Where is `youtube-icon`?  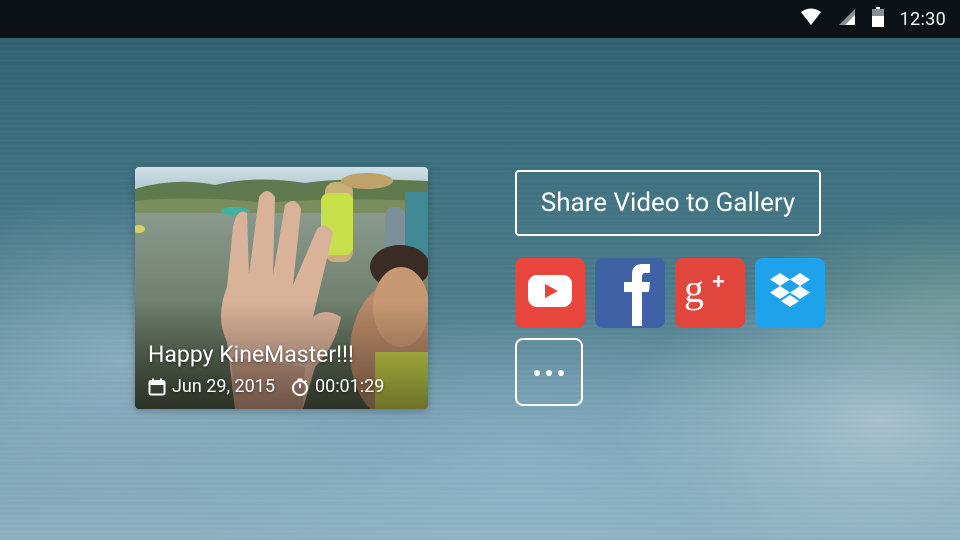
youtube-icon is located at coordinates (550, 293).